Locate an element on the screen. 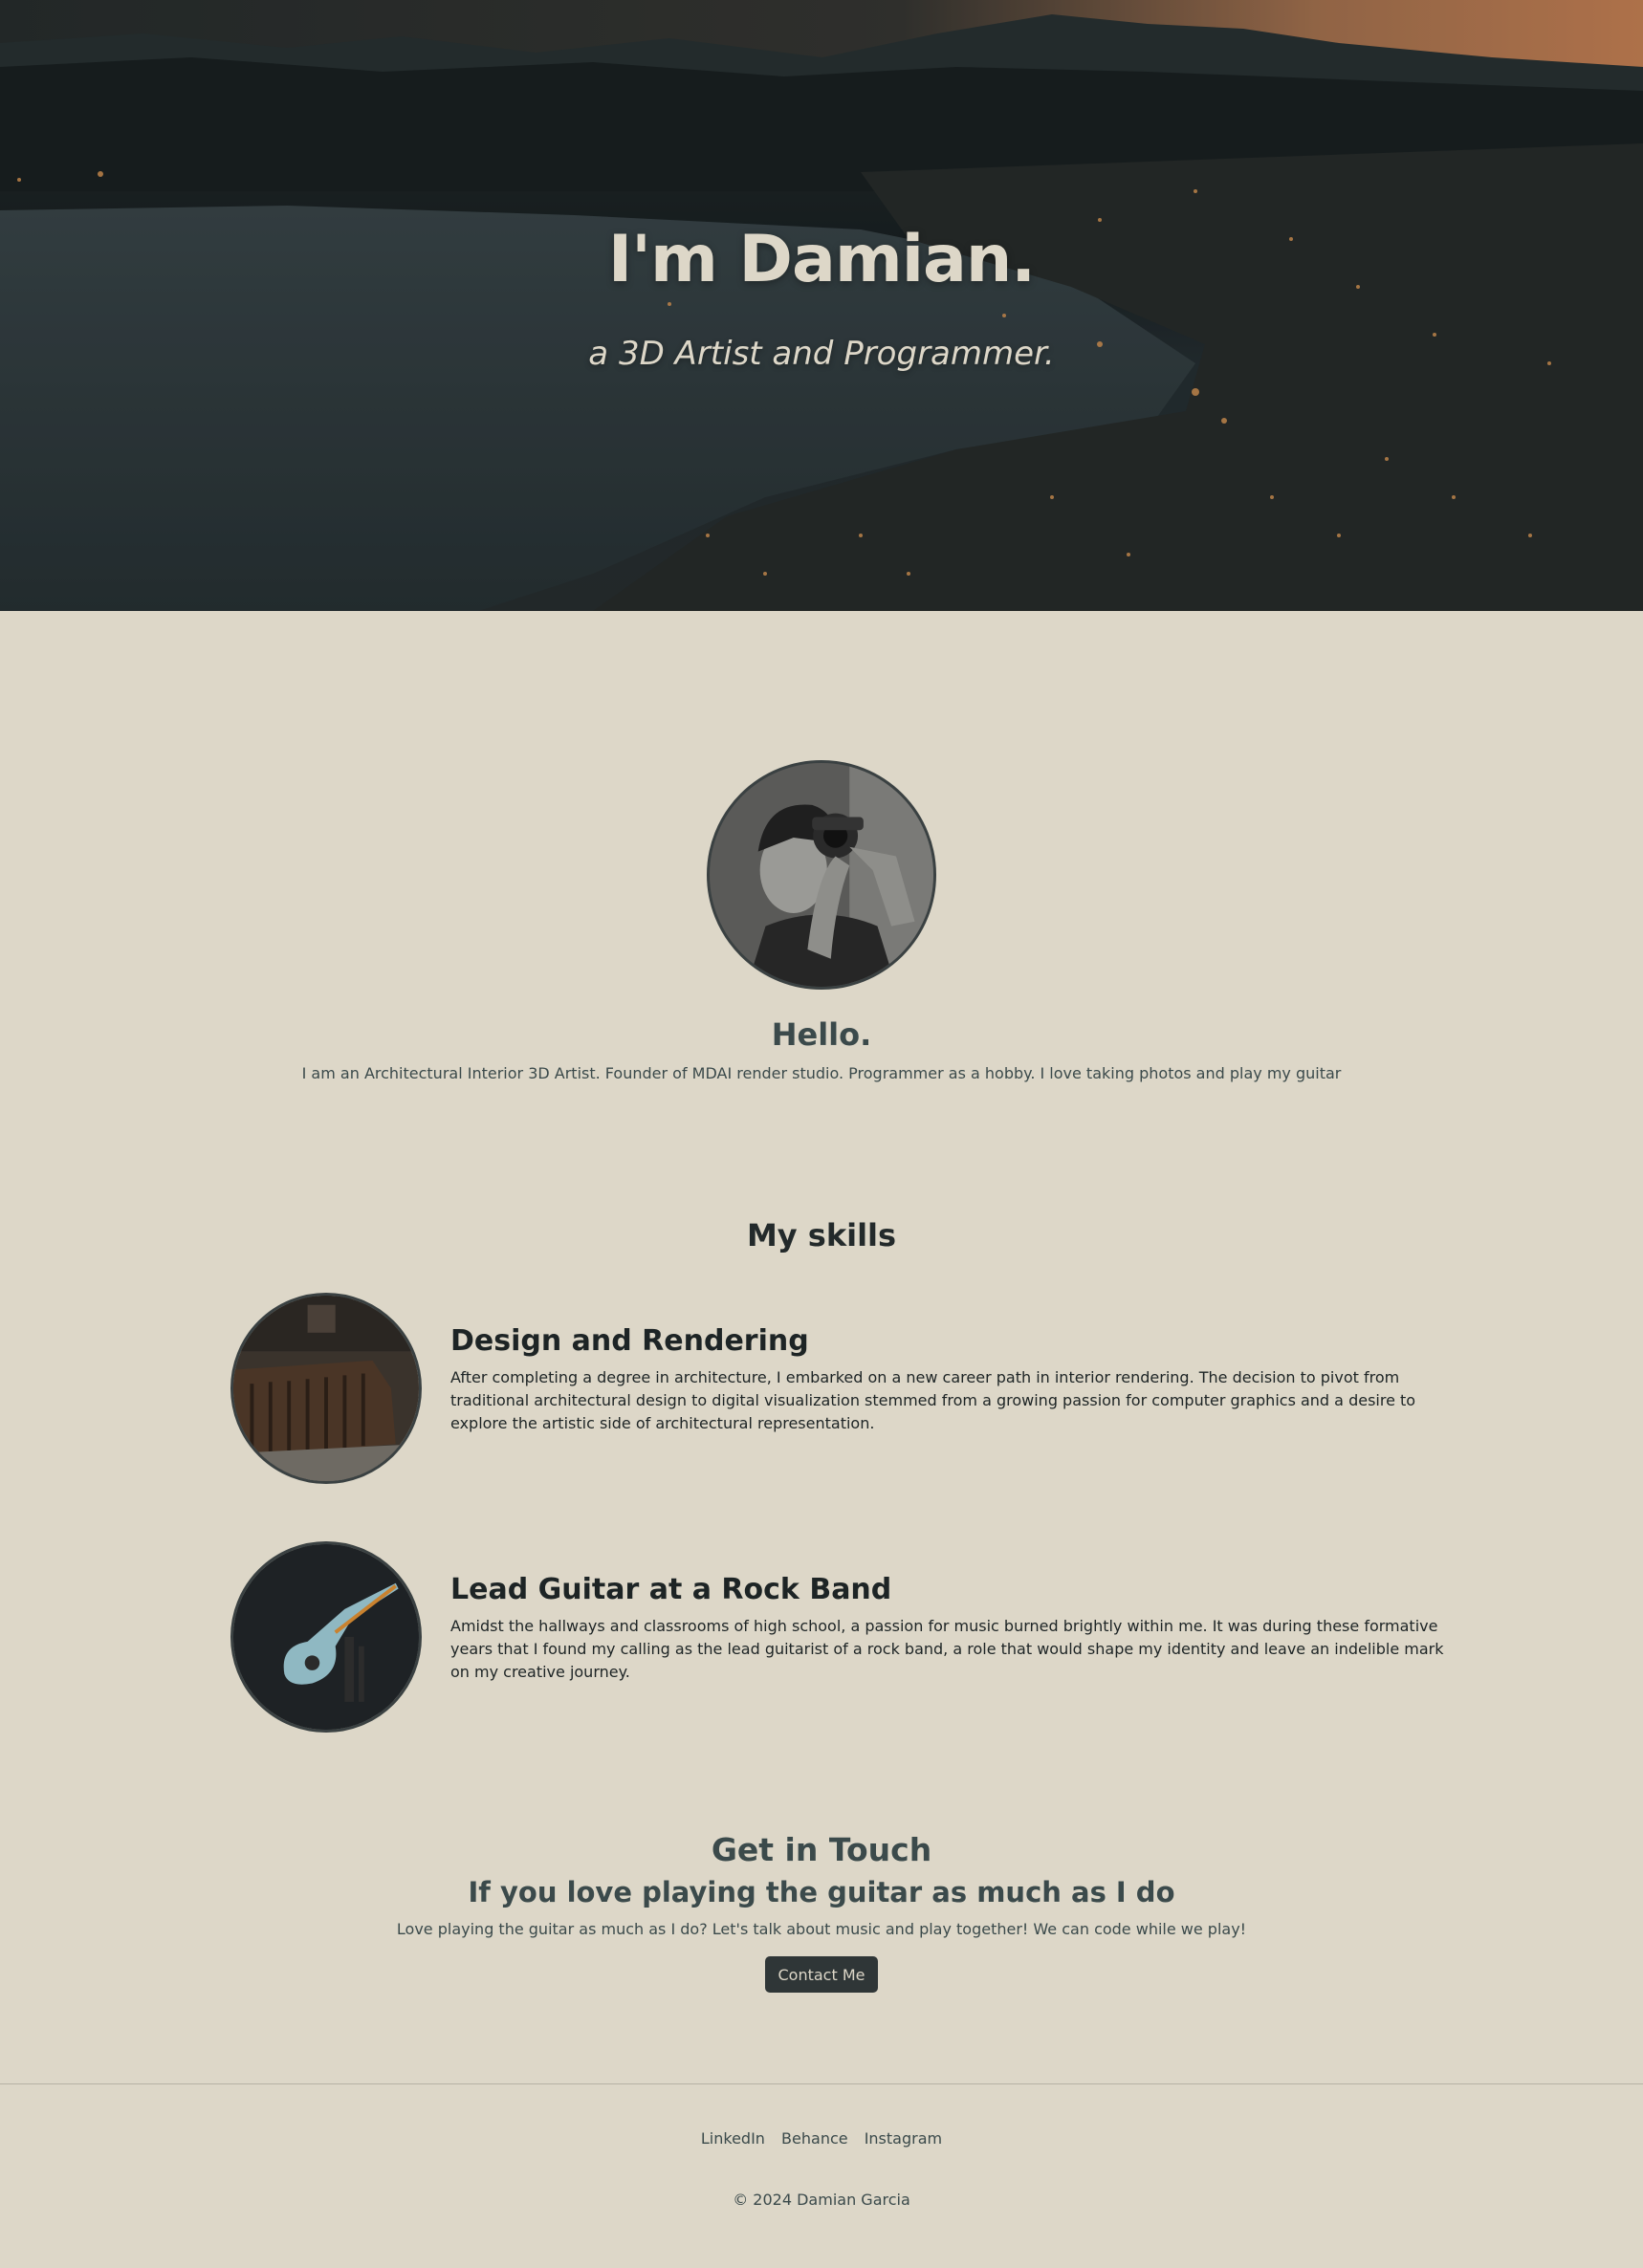 This screenshot has height=2268, width=1643. hero-subtitle: a 3D Artist and Programmer. is located at coordinates (821, 354).